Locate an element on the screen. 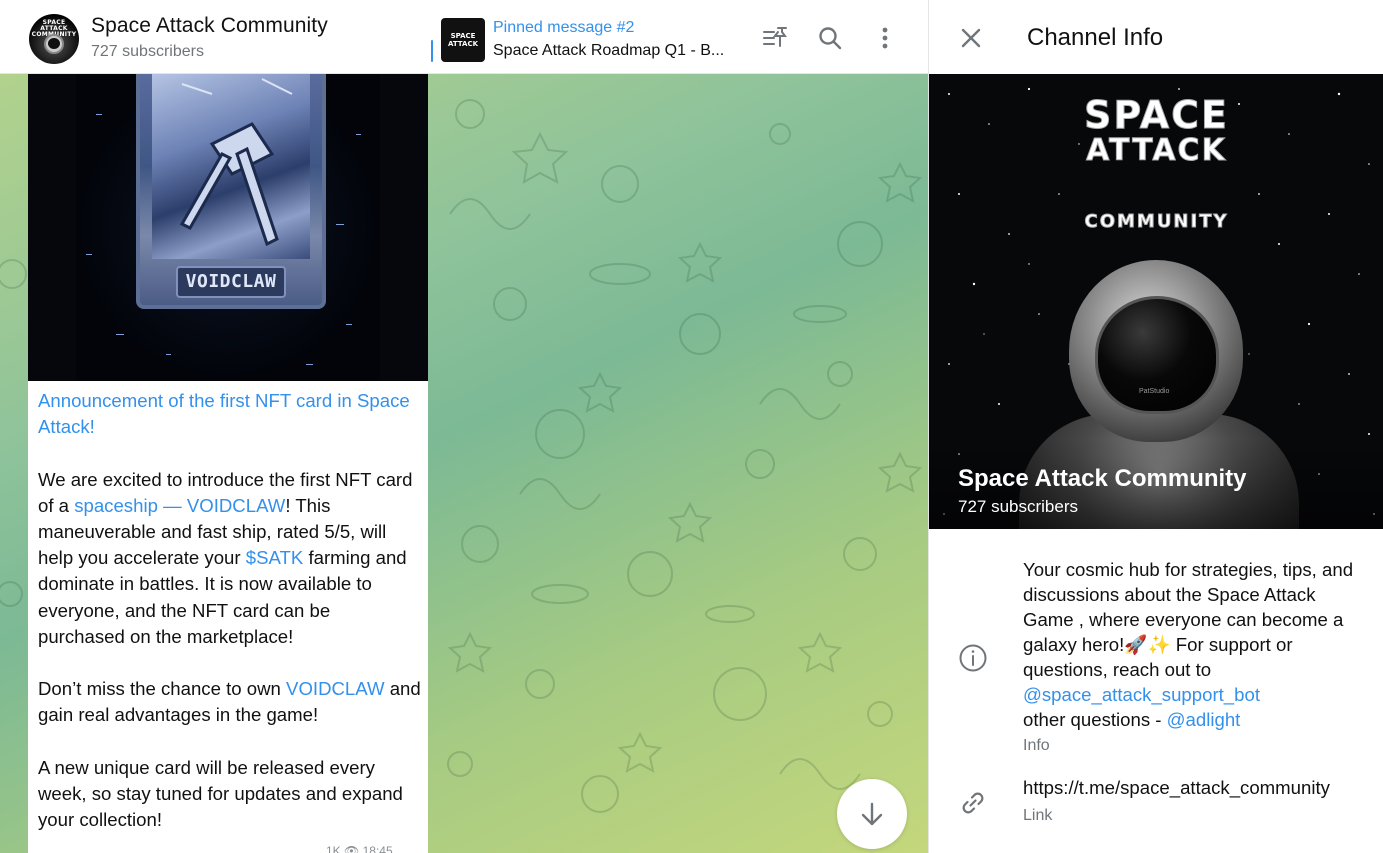  cover-channel-name: Space Attack Community is located at coordinates (1102, 478).